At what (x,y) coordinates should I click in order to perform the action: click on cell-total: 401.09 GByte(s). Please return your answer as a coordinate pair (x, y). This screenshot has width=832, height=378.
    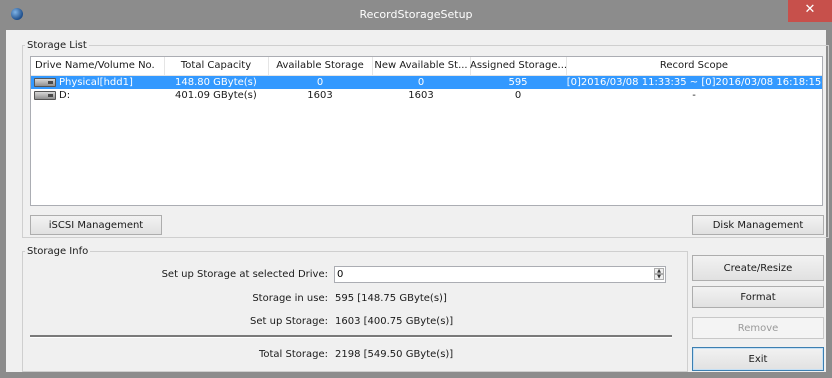
    Looking at the image, I should click on (216, 95).